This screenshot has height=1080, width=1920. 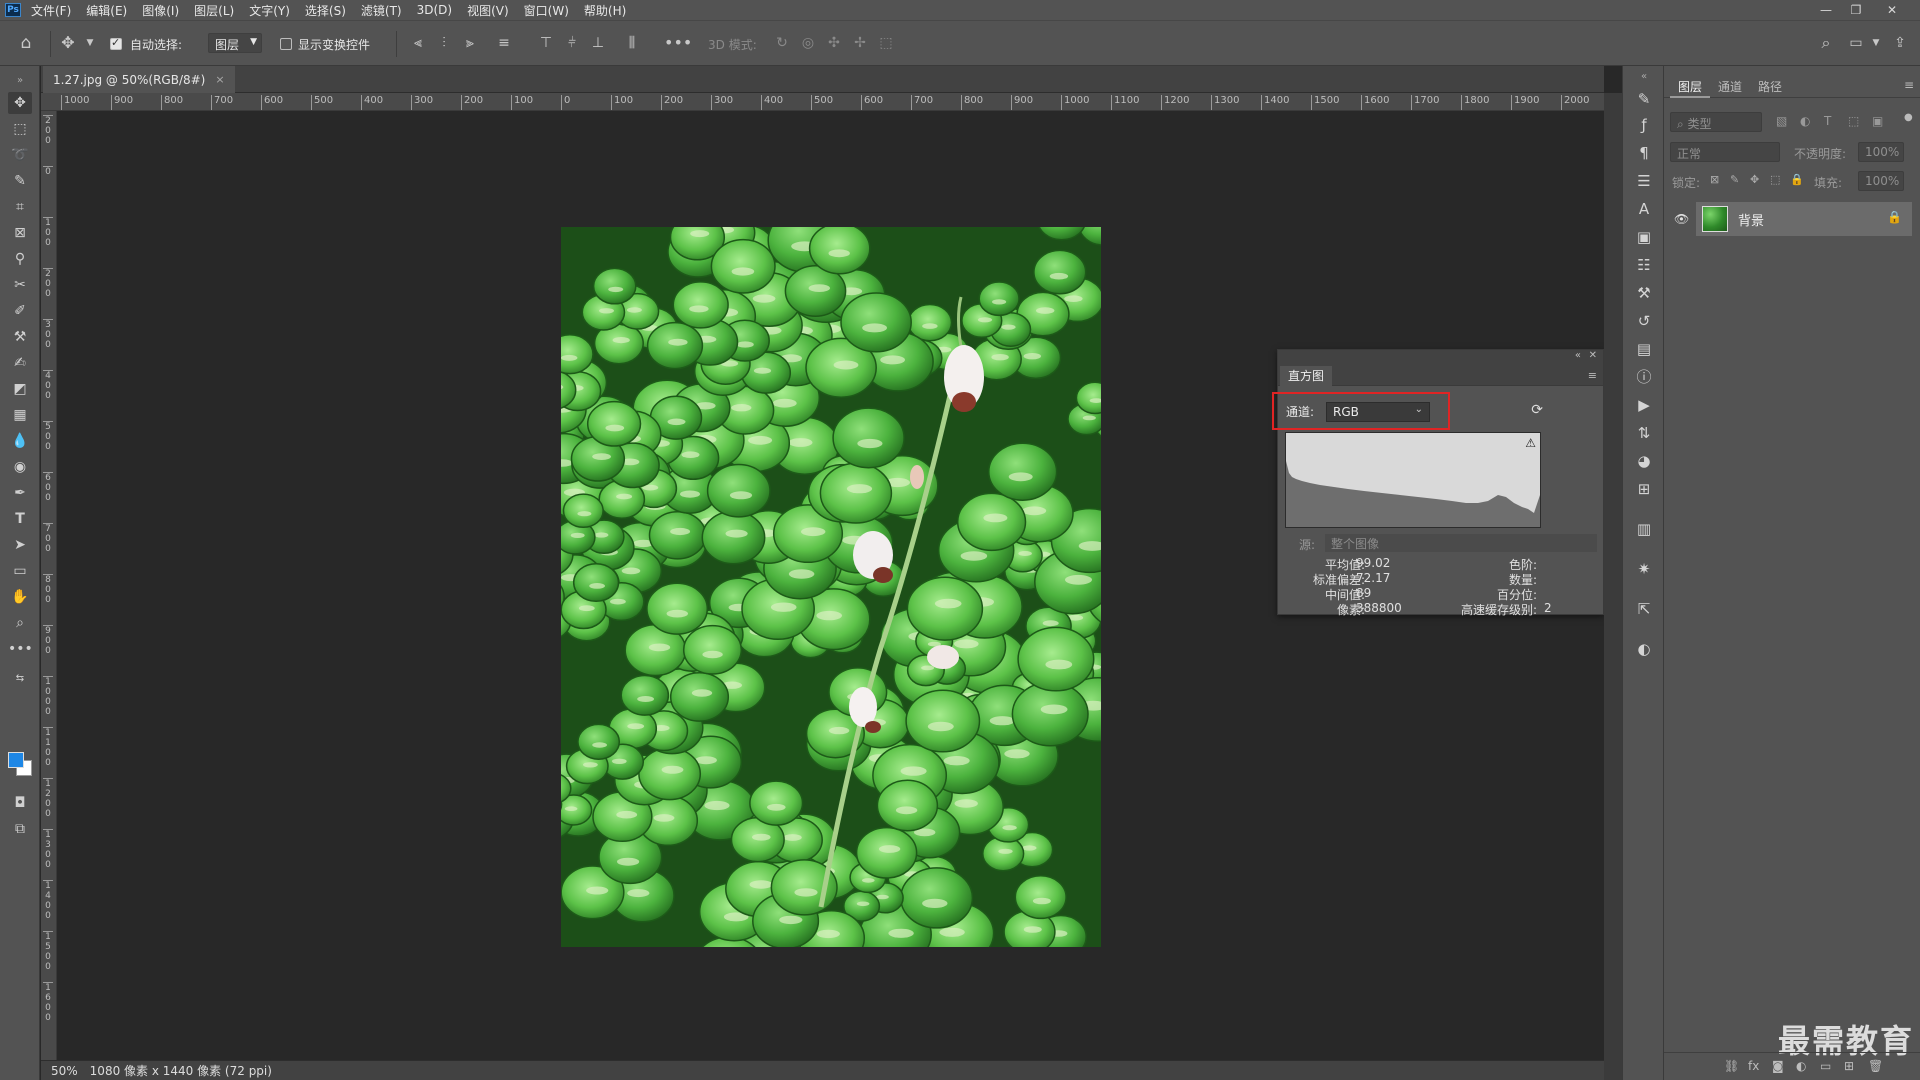 What do you see at coordinates (1781, 121) in the screenshot?
I see `filter-pixel-icon: ▧` at bounding box center [1781, 121].